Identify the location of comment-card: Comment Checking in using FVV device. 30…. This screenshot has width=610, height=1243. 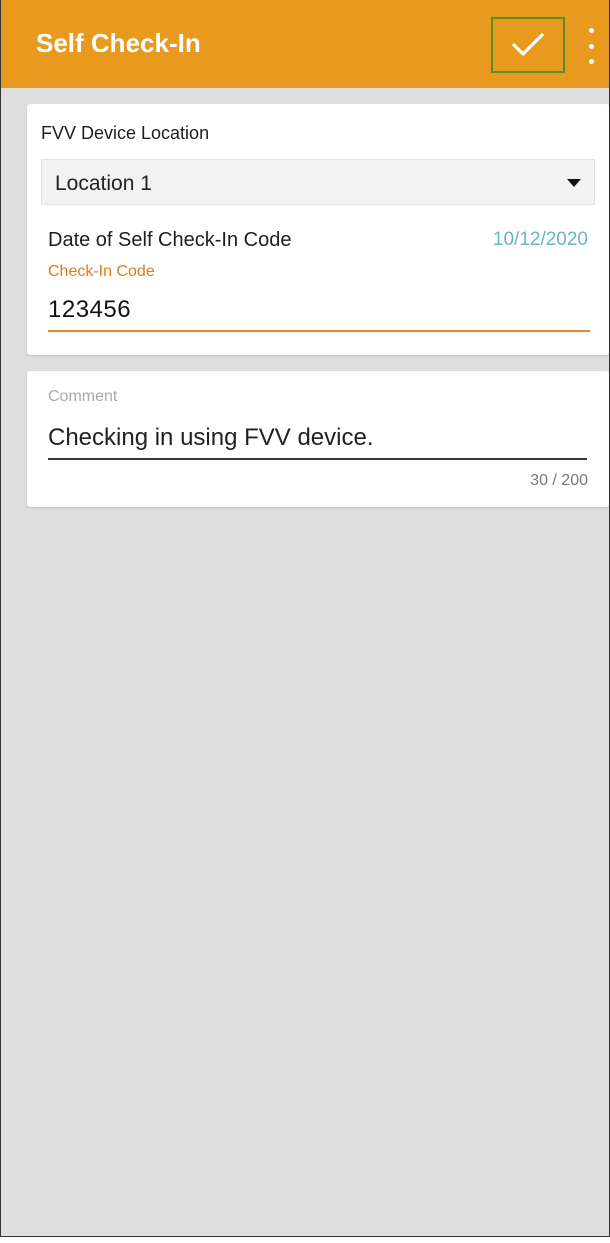
(318, 439).